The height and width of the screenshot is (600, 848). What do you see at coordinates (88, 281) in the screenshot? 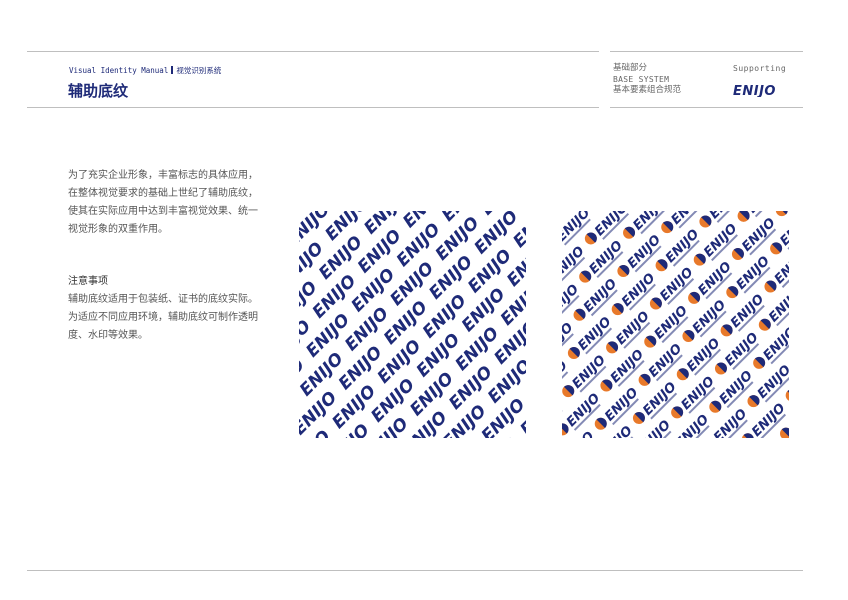
I see `notes-heading: 注意事项` at bounding box center [88, 281].